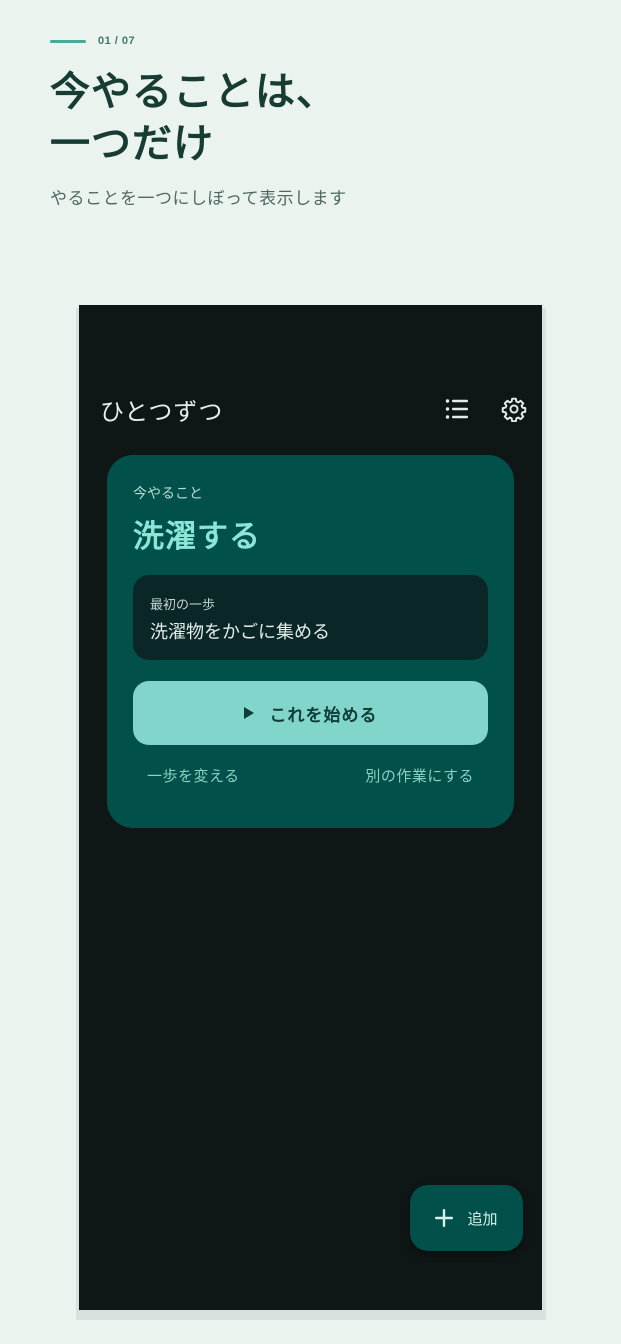  I want to click on task-list-button, so click(457, 409).